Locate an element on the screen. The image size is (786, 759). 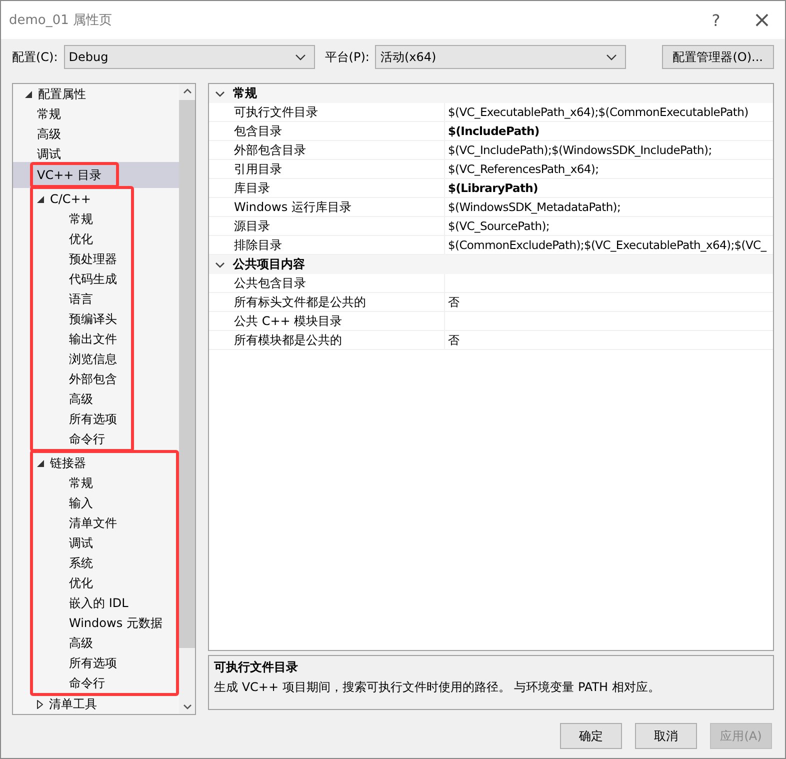
config-label: 配置(C): is located at coordinates (35, 57).